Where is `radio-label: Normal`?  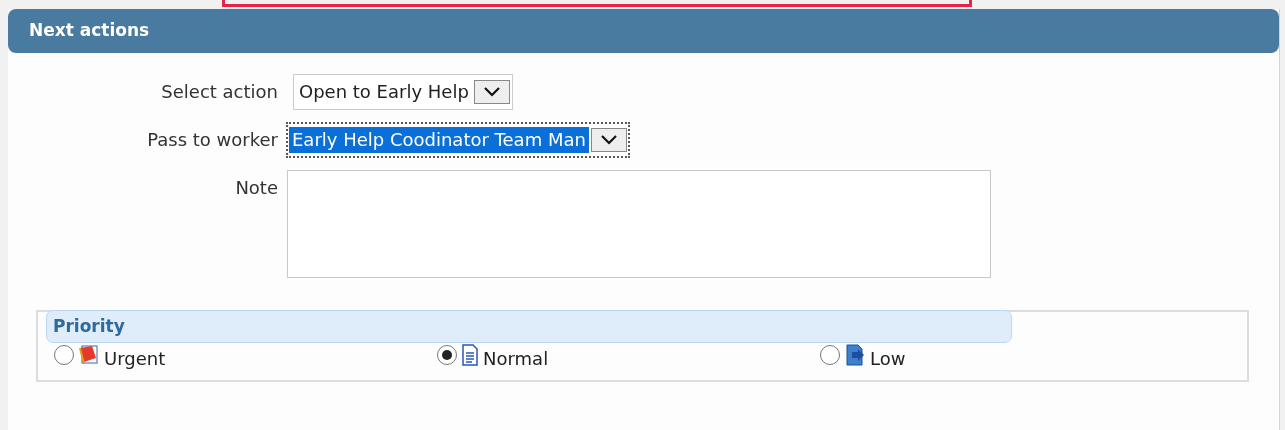 radio-label: Normal is located at coordinates (516, 358).